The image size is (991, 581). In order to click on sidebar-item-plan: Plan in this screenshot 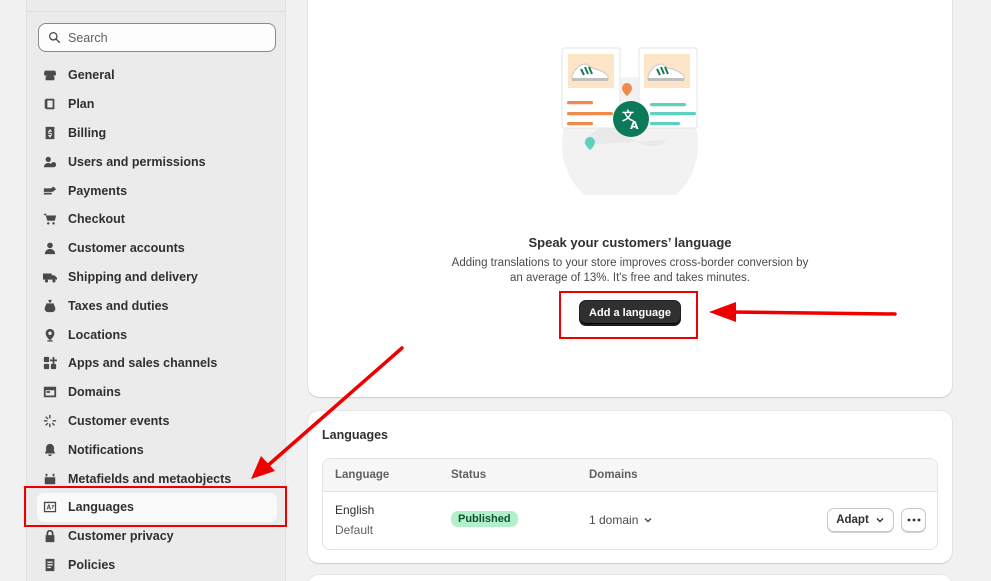, I will do `click(157, 104)`.